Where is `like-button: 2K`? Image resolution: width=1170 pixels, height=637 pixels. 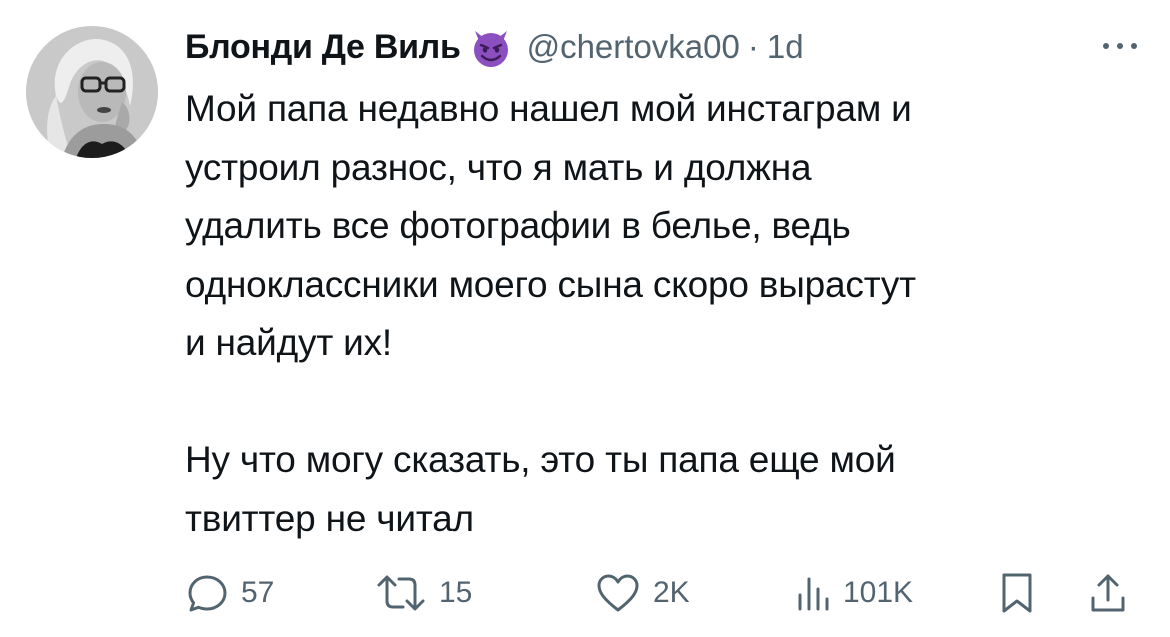 like-button: 2K is located at coordinates (642, 593).